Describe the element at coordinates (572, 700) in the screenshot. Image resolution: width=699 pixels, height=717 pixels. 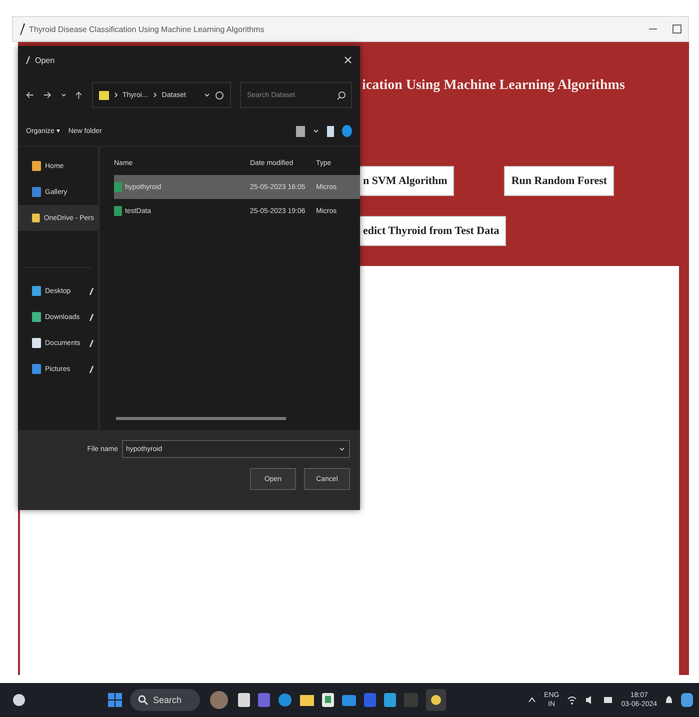
I see `wifi-icon` at that location.